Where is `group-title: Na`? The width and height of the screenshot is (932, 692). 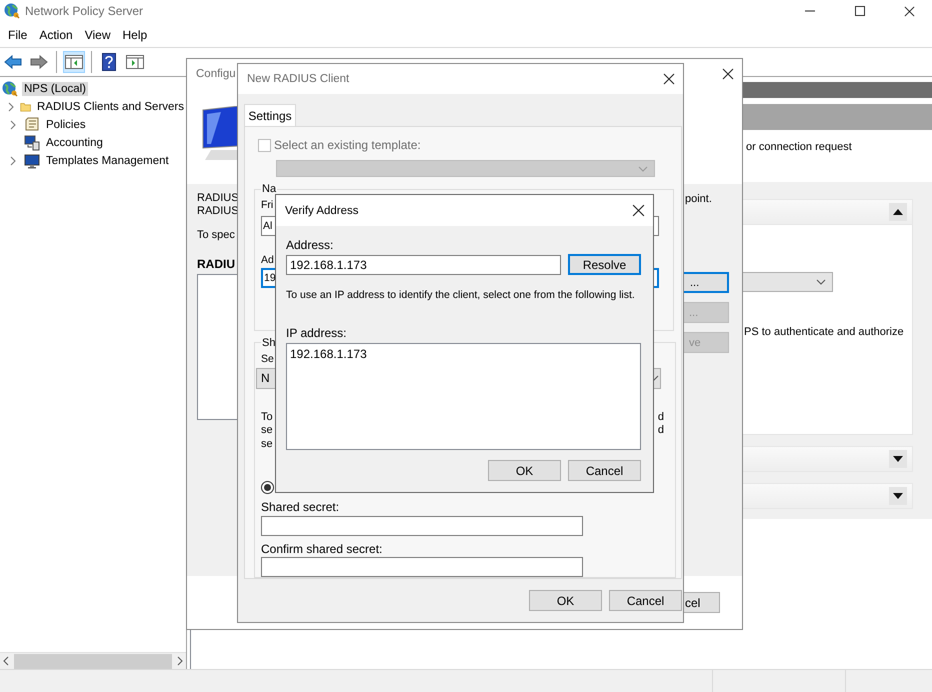 group-title: Na is located at coordinates (269, 189).